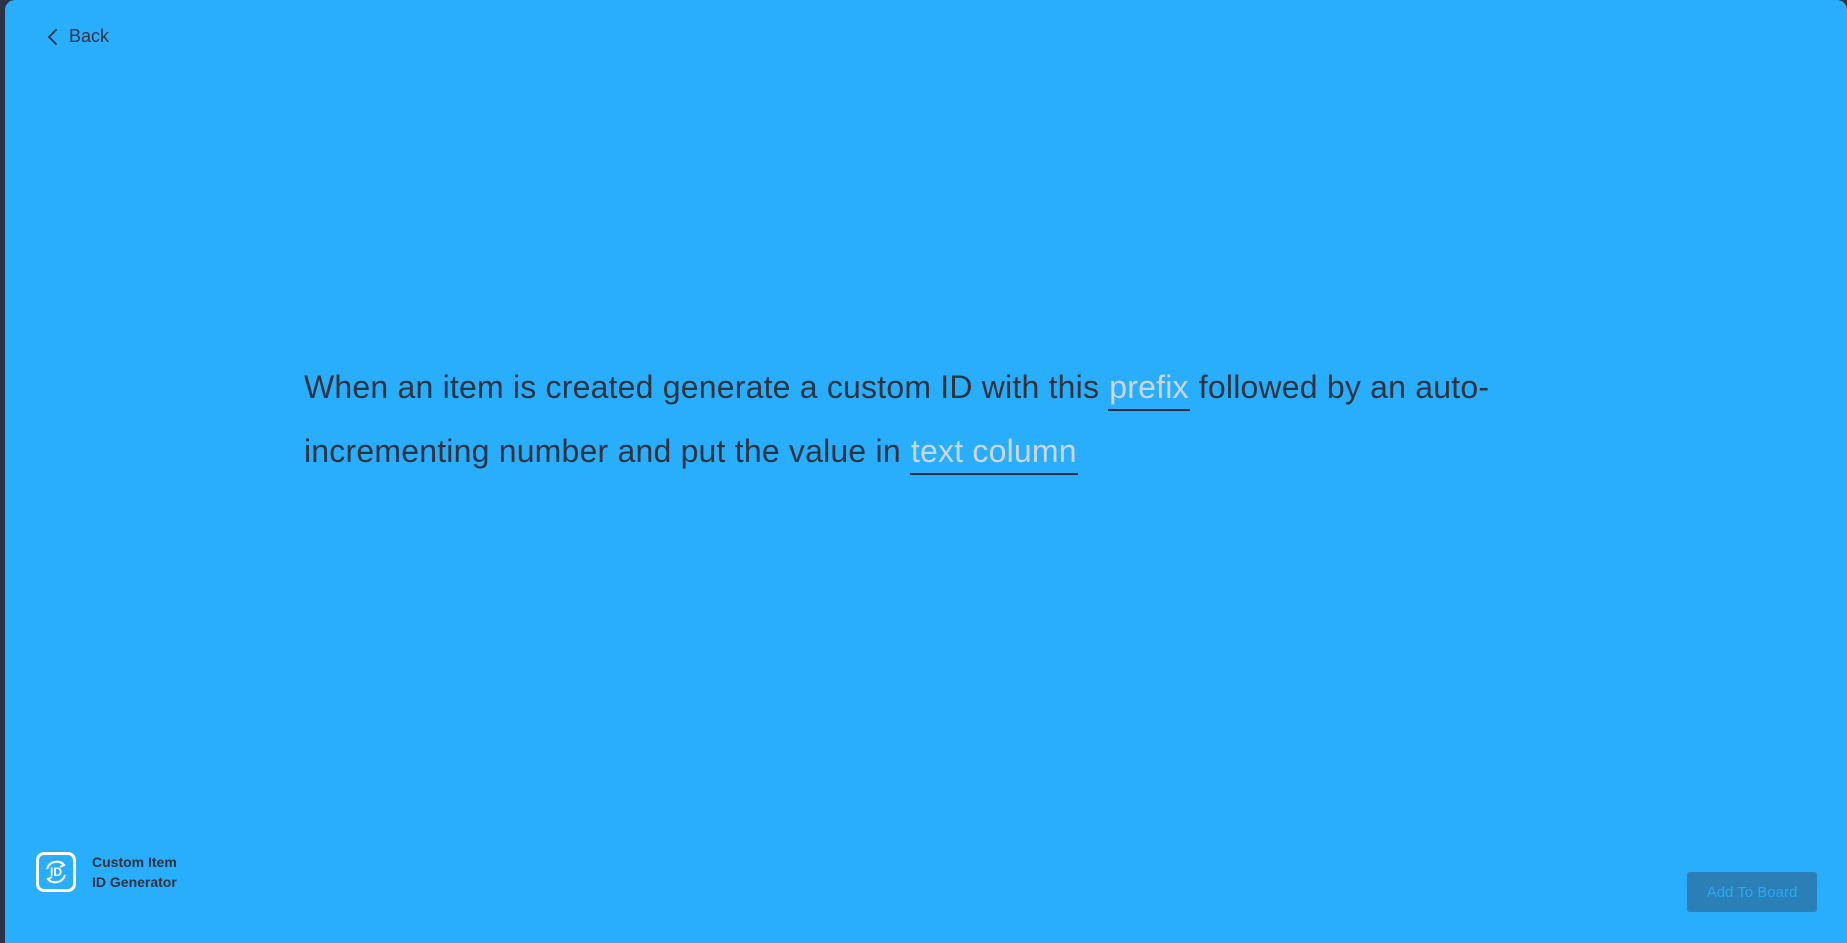  Describe the element at coordinates (52, 36) in the screenshot. I see `chevron-left-icon` at that location.